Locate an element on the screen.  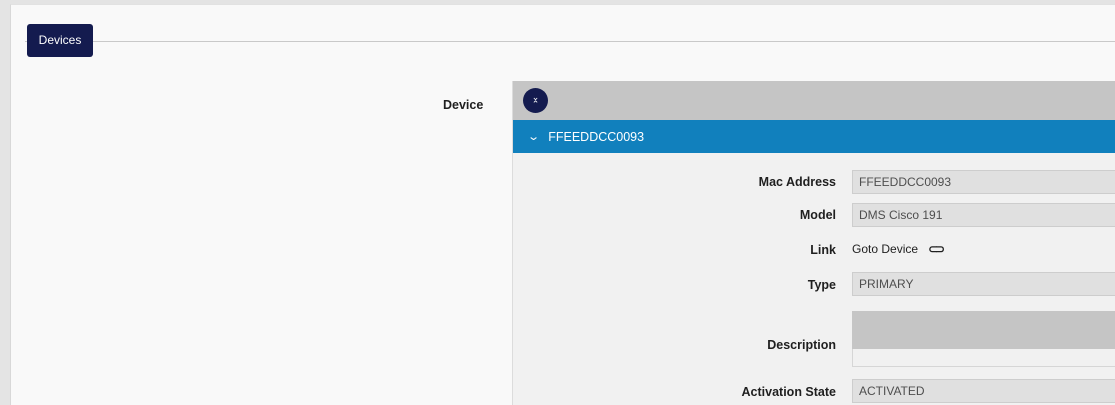
goto-device-link: Goto Device ⊂⊃ is located at coordinates (898, 249).